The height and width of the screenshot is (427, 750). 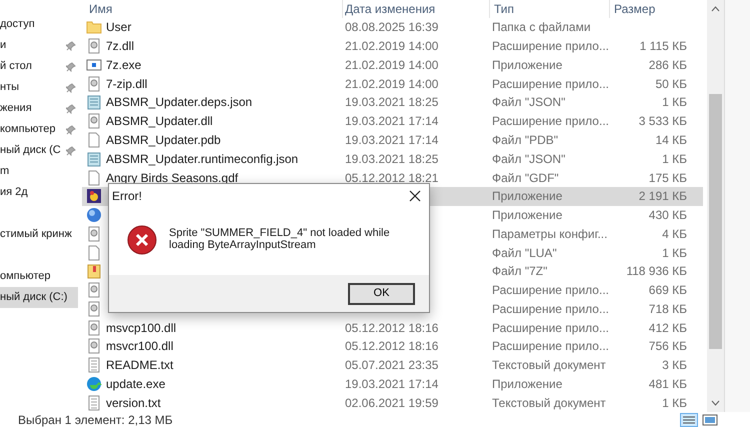 I want to click on file-size: 756 КБ, so click(x=667, y=346).